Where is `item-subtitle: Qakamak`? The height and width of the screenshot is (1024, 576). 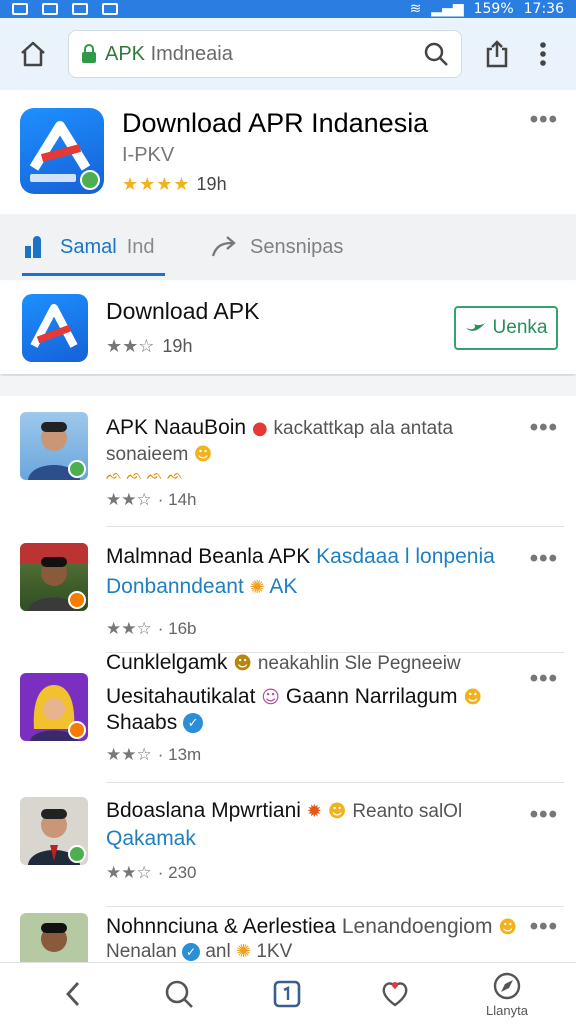
item-subtitle: Qakamak is located at coordinates (151, 838).